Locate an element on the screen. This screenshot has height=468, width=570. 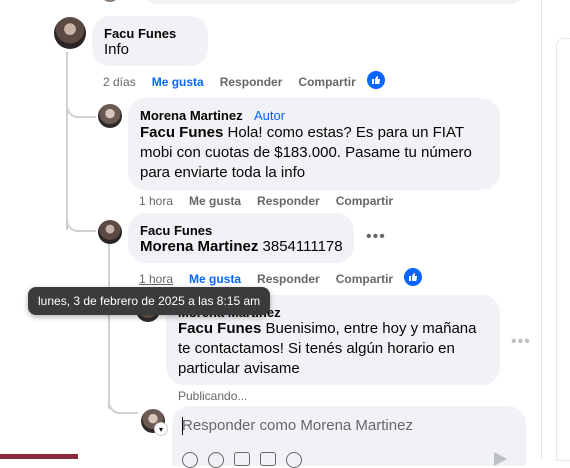
comment-actions: 2 días Me gusta Responder Compartir is located at coordinates (229, 82).